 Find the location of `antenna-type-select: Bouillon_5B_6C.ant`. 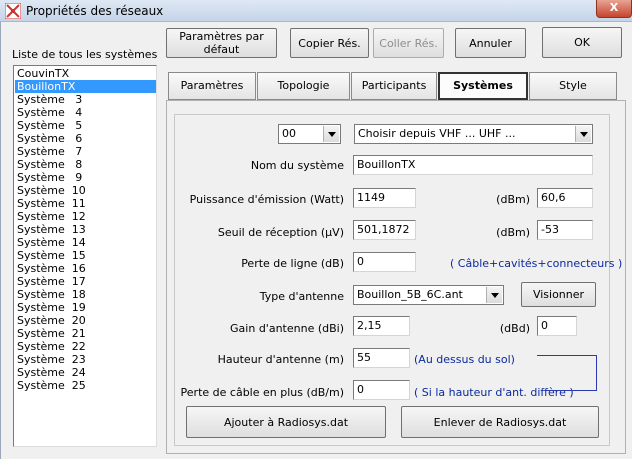

antenna-type-select: Bouillon_5B_6C.ant is located at coordinates (428, 295).